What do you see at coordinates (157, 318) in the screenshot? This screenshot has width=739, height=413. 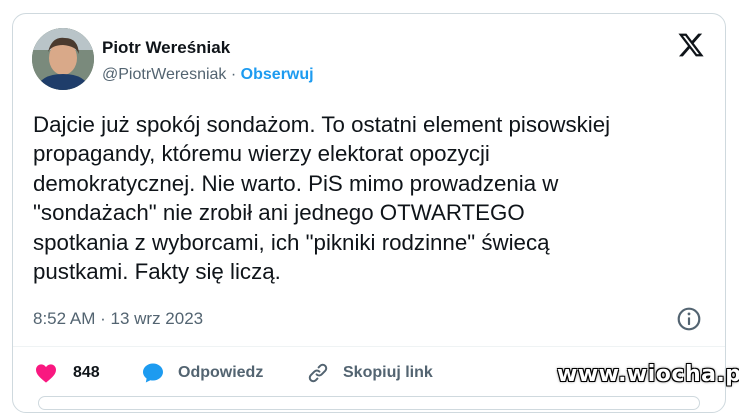 I see `tweet-date: 13 wrz 2023` at bounding box center [157, 318].